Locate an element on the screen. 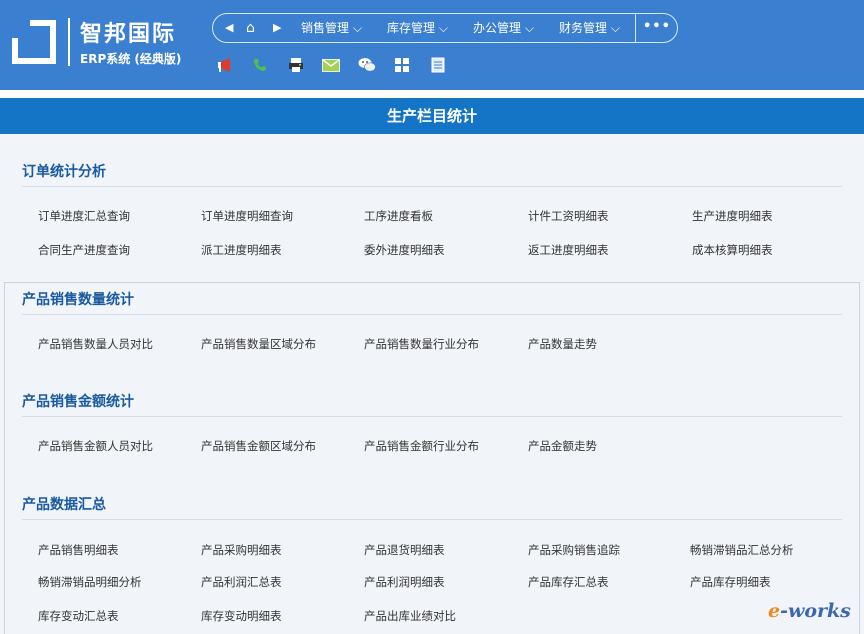 This screenshot has width=864, height=634. top-nav: ◀ ⌂ ▶ 销售管理 ⌵ 库存管理 ⌵ 办公管理 ⌵ 财务管理 ⌵ ••• is located at coordinates (445, 28).